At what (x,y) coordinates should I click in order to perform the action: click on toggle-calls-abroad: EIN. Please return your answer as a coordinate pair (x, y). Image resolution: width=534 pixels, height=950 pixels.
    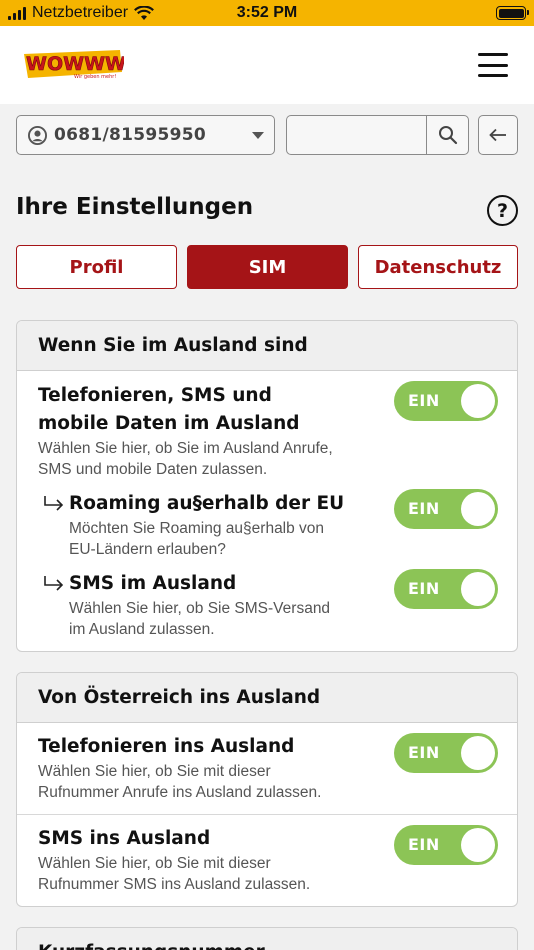
    Looking at the image, I should click on (446, 753).